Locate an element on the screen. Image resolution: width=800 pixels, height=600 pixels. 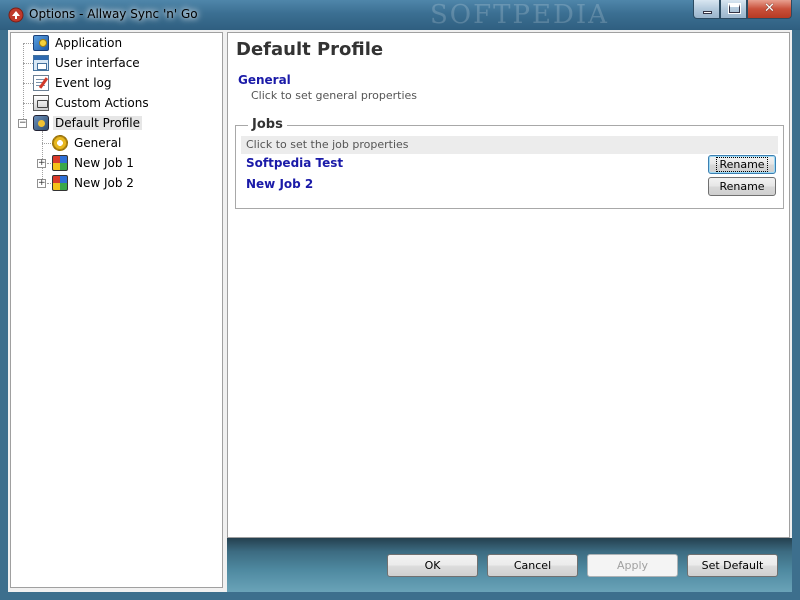
rename-job-1-button: Rename is located at coordinates (742, 164).